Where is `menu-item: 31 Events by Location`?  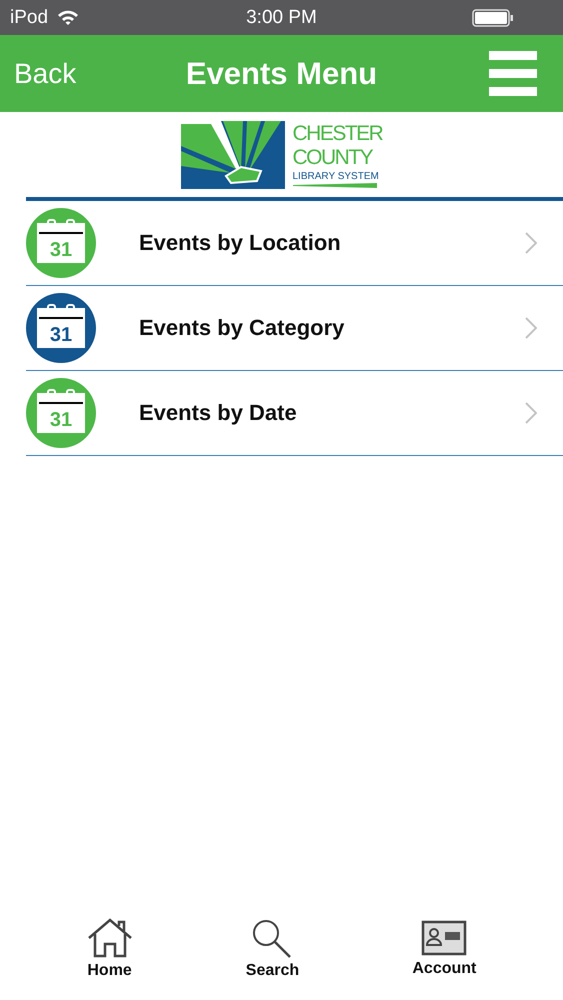 menu-item: 31 Events by Location is located at coordinates (294, 243).